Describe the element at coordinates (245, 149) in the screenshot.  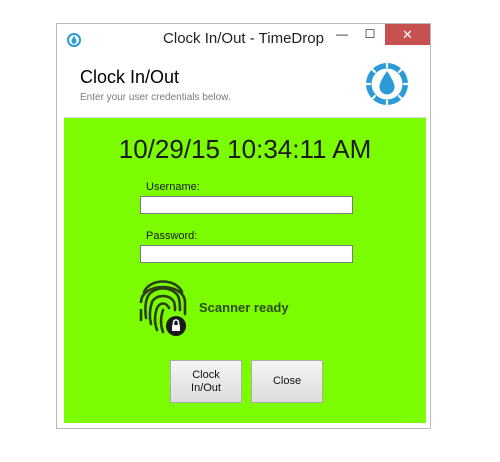
I see `current-datetime: 10/29/15 10:34:11 AM` at that location.